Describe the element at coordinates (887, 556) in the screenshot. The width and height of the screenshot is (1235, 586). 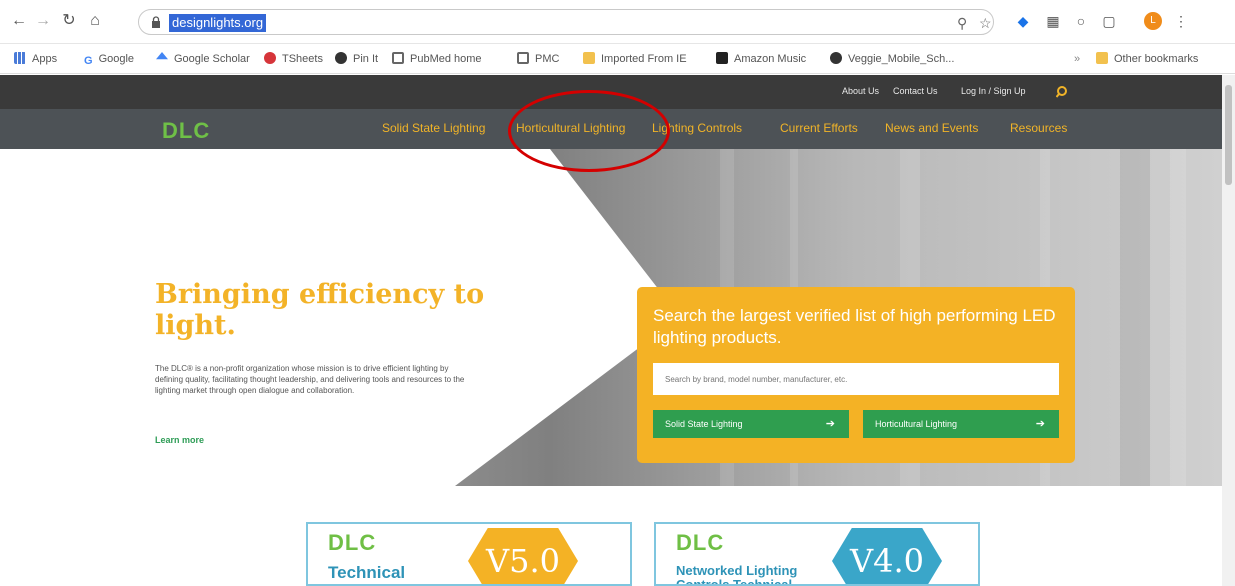
I see `version-badge: V4.0` at that location.